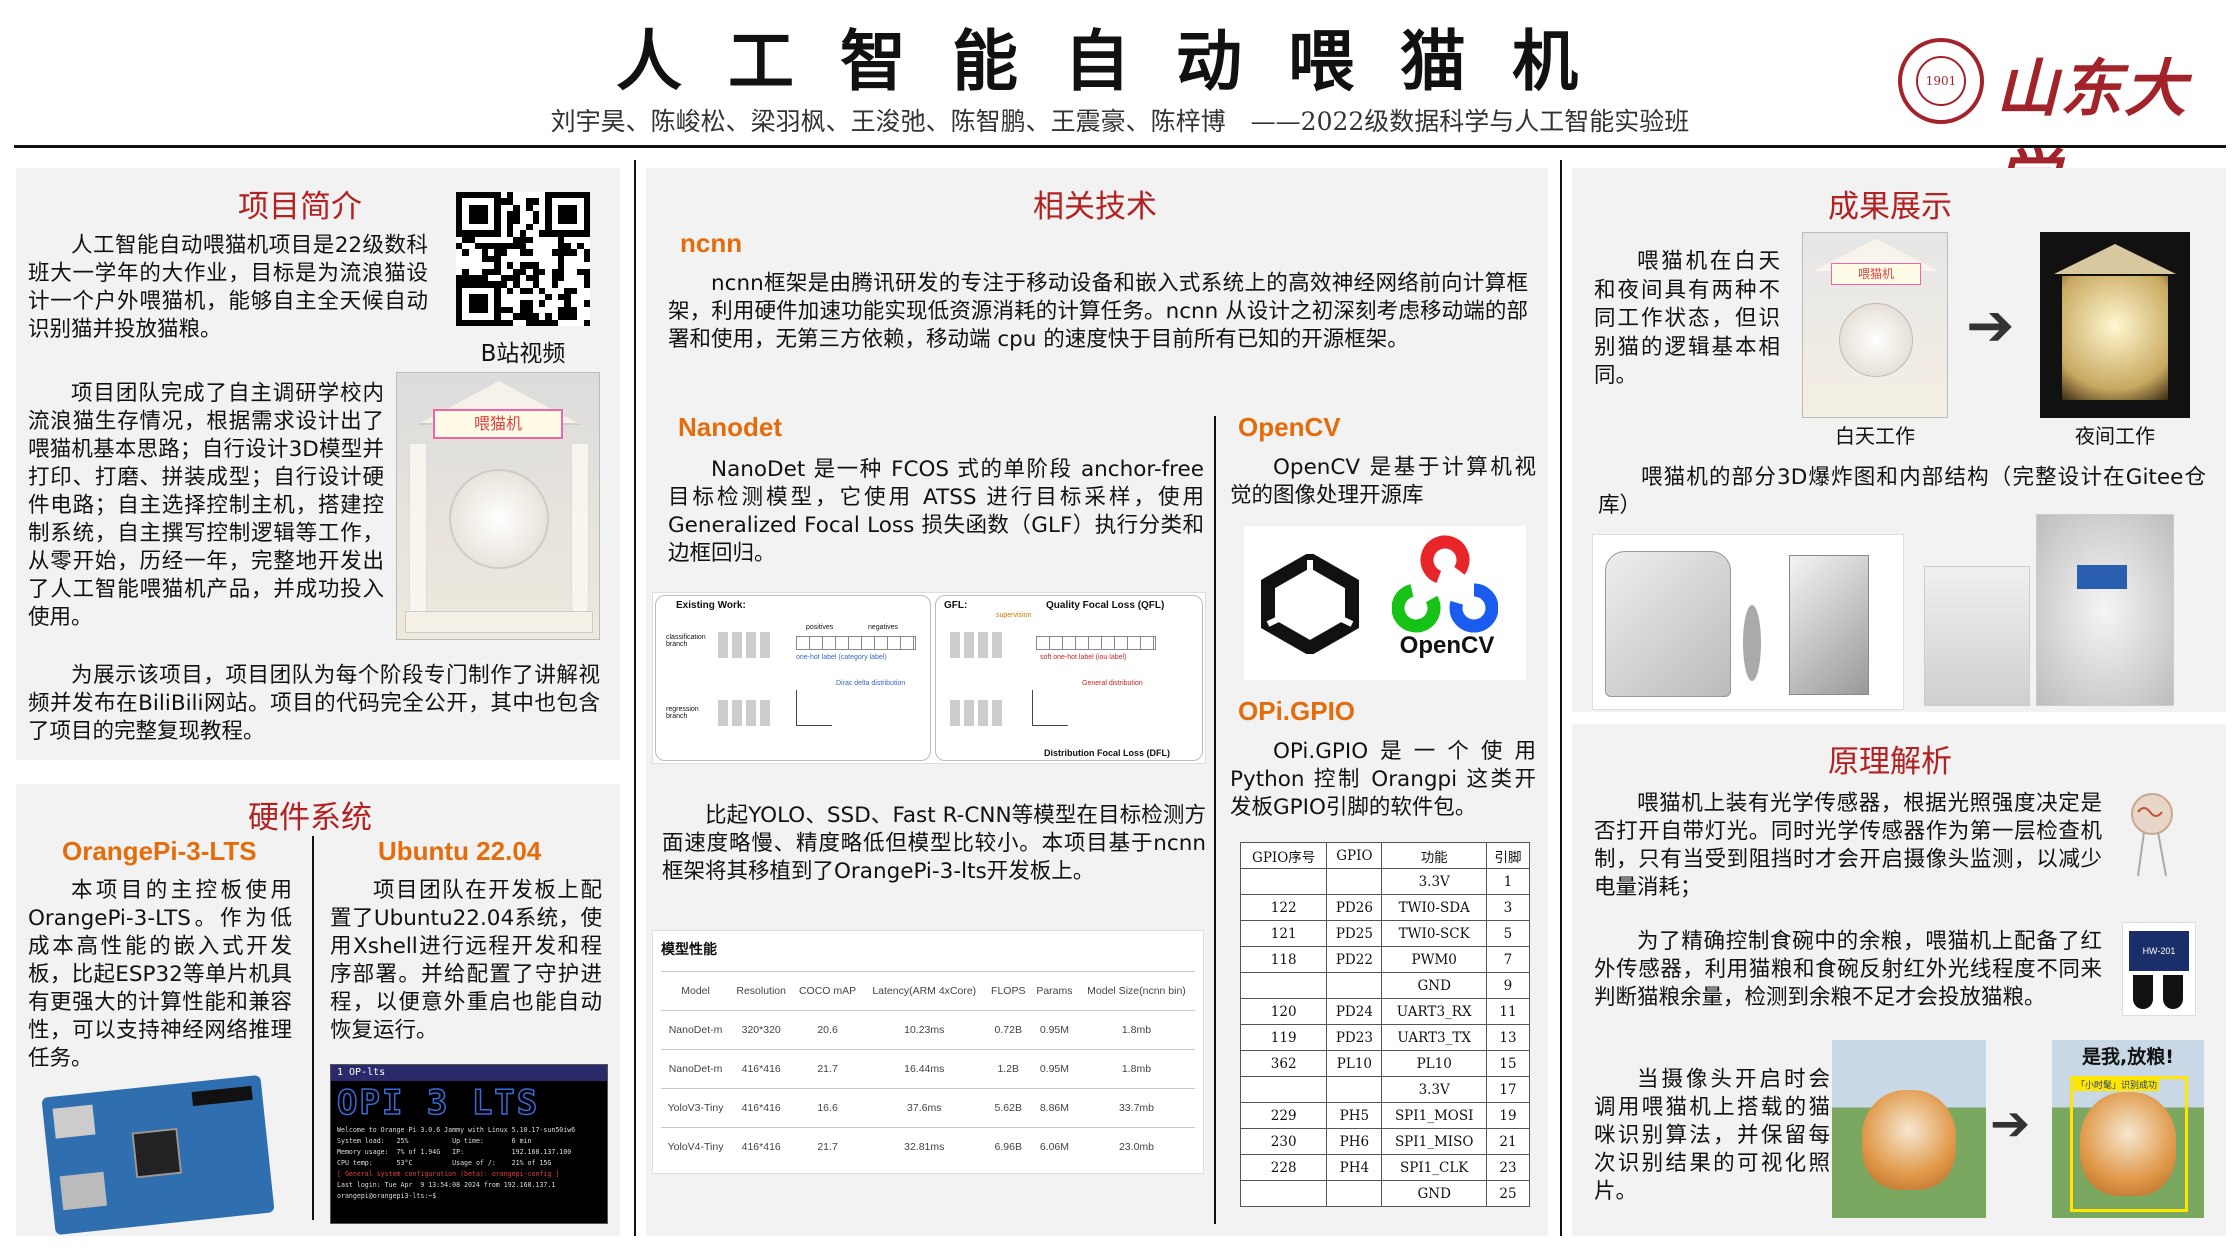 The width and height of the screenshot is (2240, 1259). What do you see at coordinates (686, 641) in the screenshot?
I see `diagram-cls-label: classification branch` at bounding box center [686, 641].